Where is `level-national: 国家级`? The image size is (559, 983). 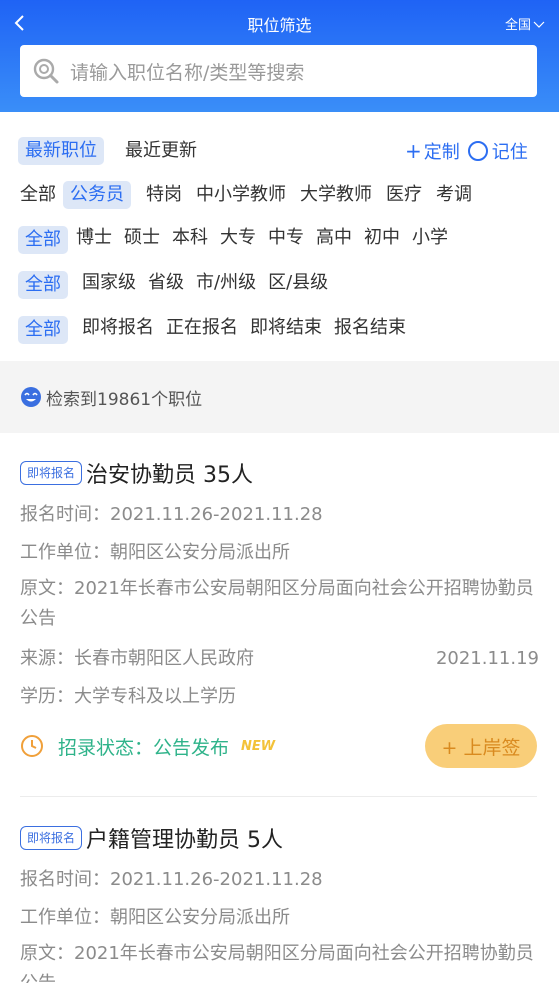 level-national: 国家级 is located at coordinates (109, 285).